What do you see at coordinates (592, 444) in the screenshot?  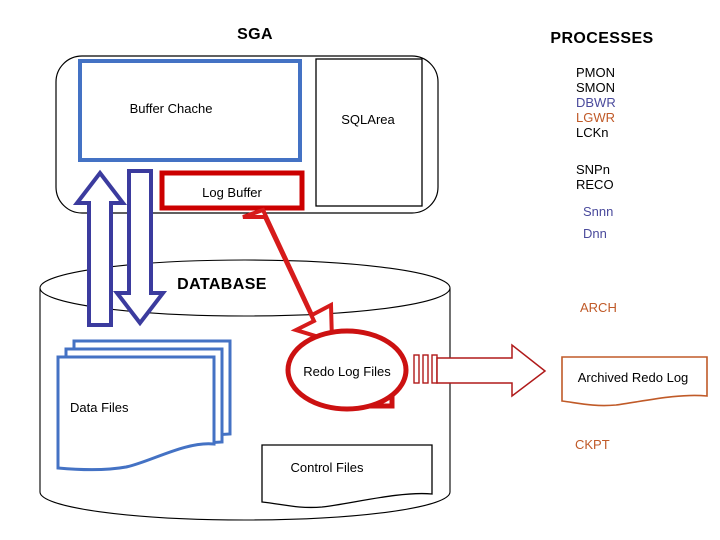 I see `process-item-ckpt: CKPT` at bounding box center [592, 444].